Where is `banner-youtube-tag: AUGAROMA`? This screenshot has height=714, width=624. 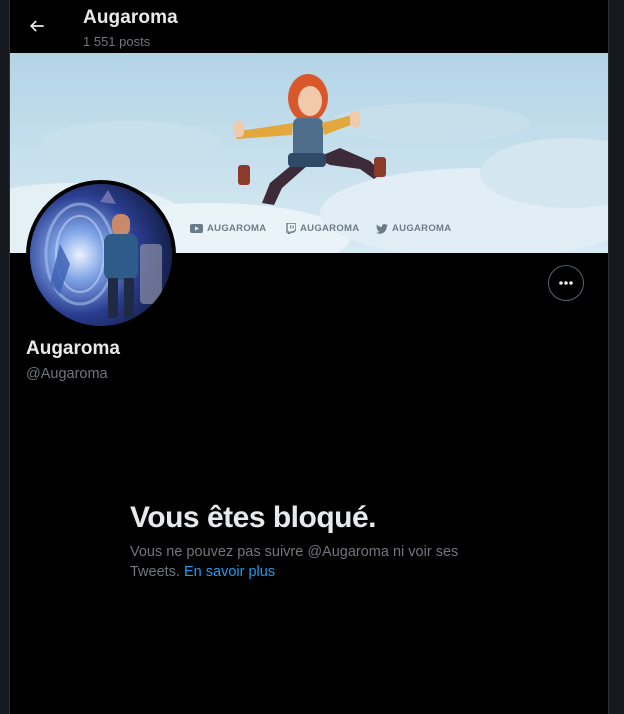 banner-youtube-tag: AUGAROMA is located at coordinates (228, 228).